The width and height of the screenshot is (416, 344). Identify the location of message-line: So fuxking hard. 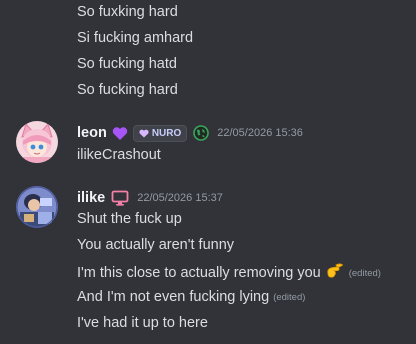
(127, 12).